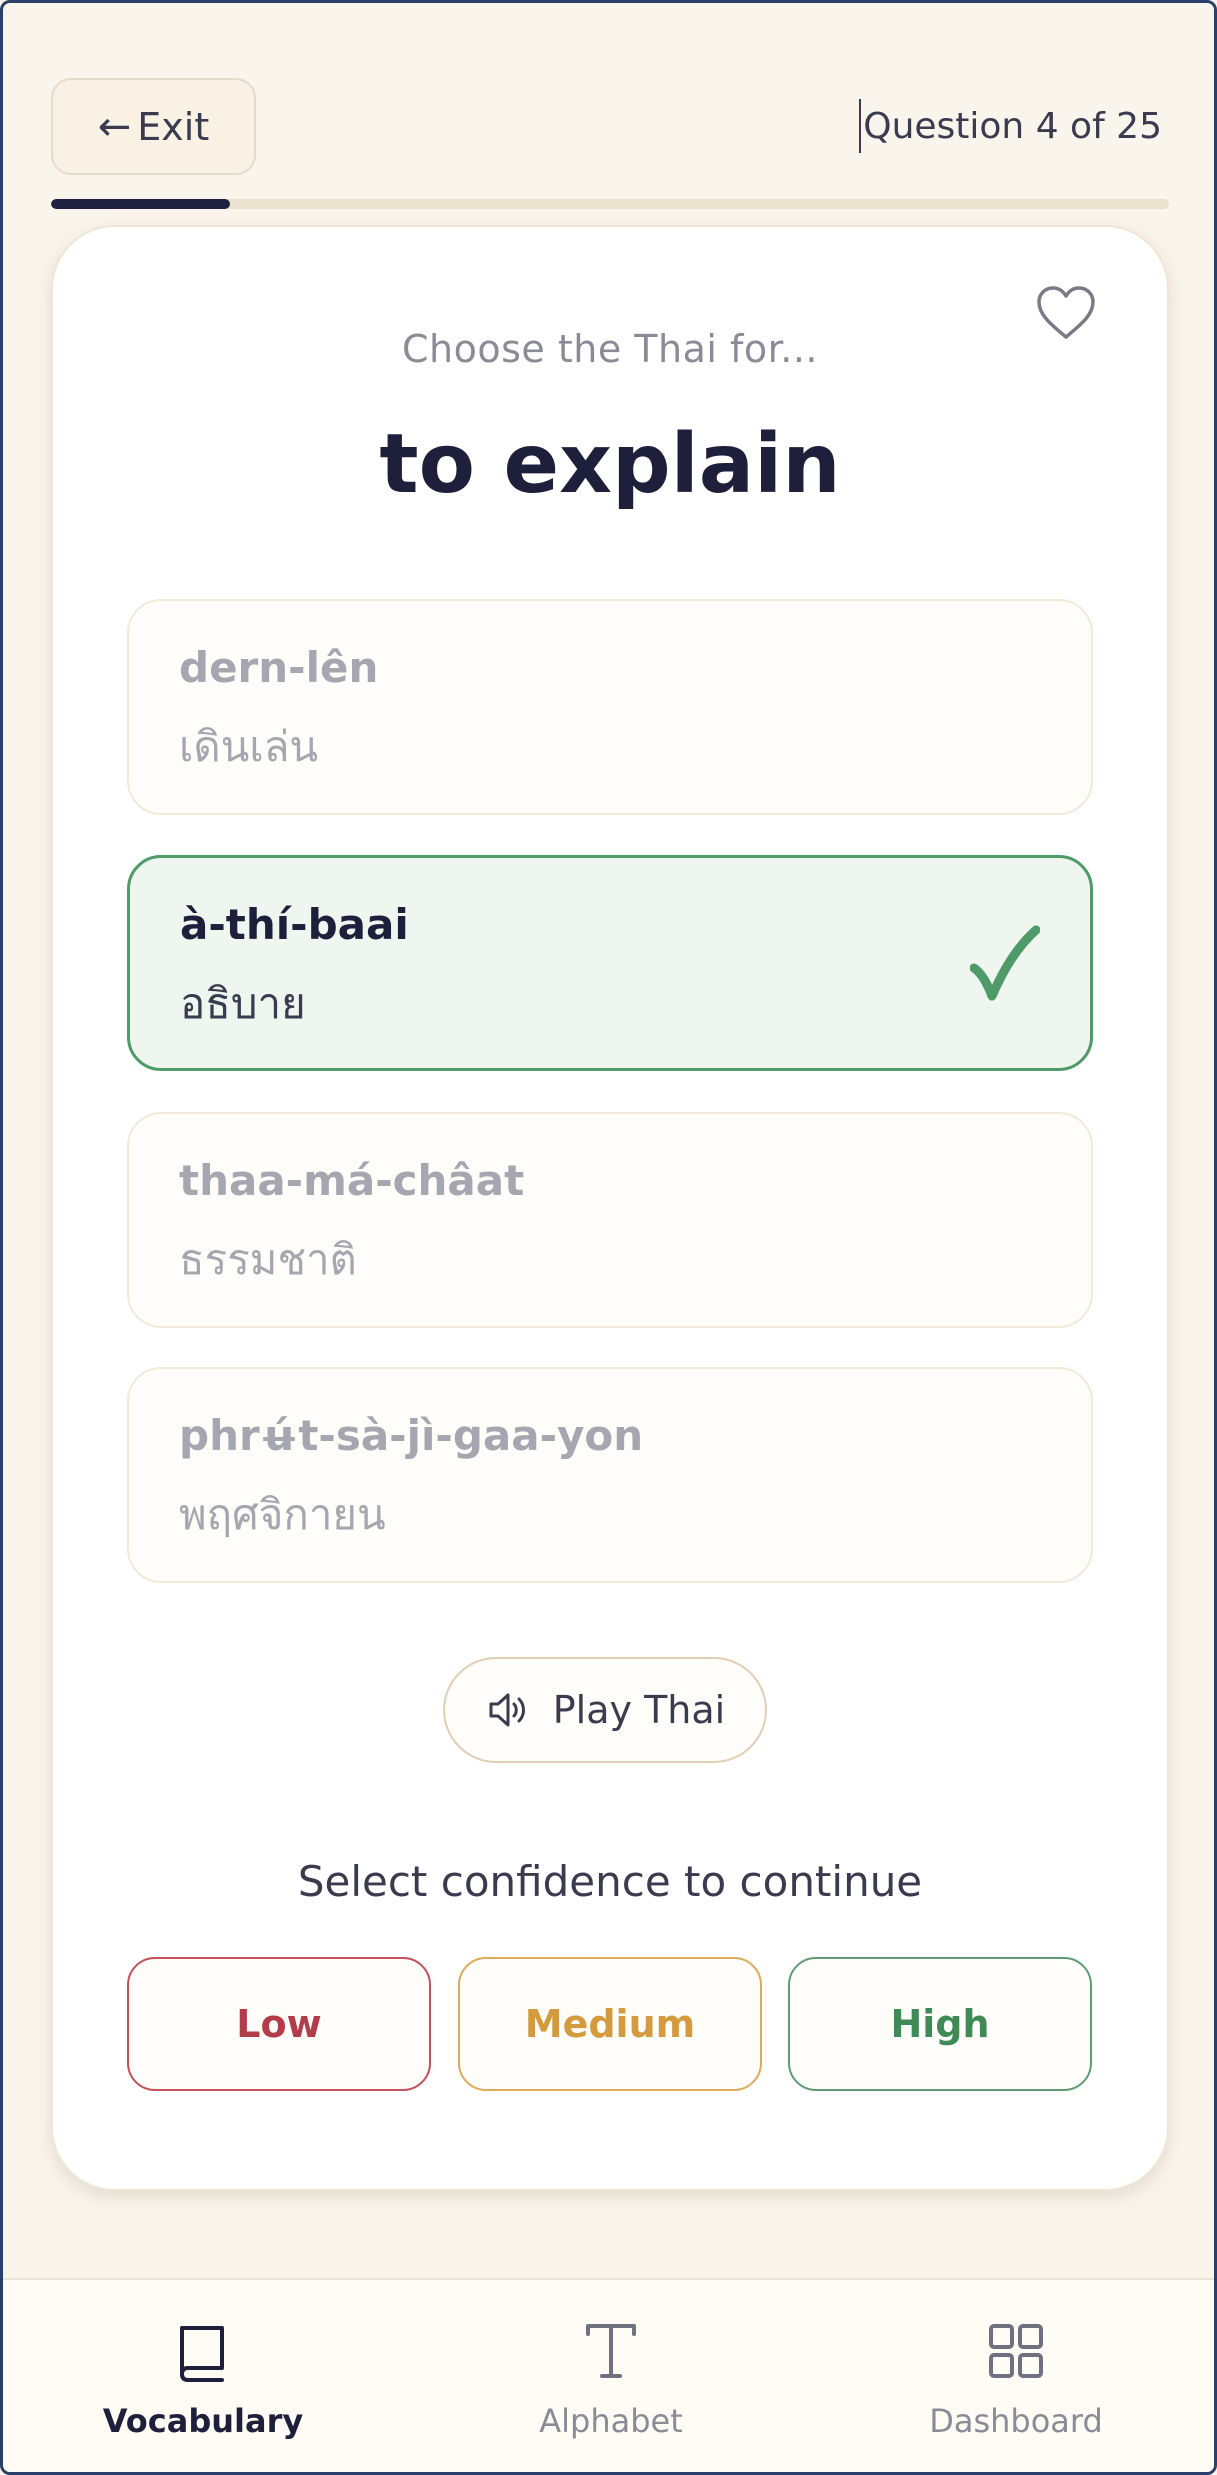 The height and width of the screenshot is (2475, 1217). What do you see at coordinates (1005, 963) in the screenshot?
I see `checkmark-icon` at bounding box center [1005, 963].